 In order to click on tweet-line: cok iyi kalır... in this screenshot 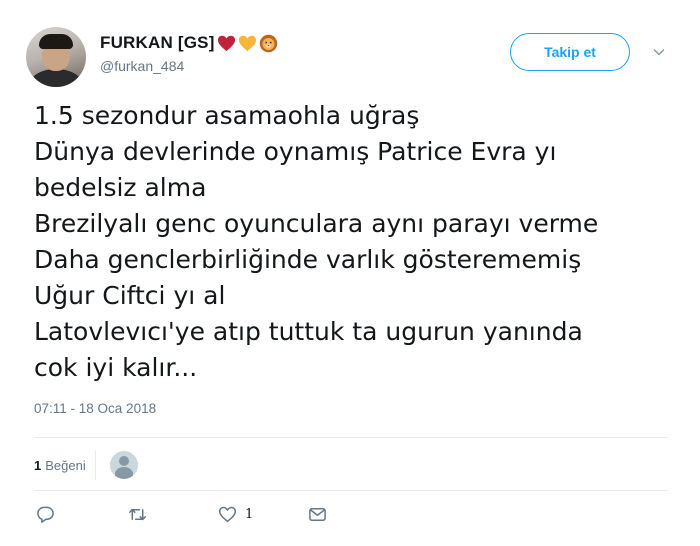, I will do `click(116, 367)`.